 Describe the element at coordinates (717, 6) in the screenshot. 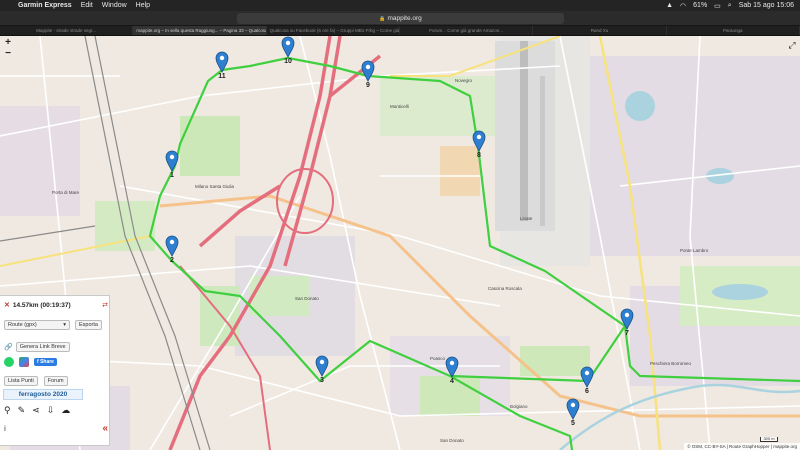

I see `battery-icon: ▭` at that location.